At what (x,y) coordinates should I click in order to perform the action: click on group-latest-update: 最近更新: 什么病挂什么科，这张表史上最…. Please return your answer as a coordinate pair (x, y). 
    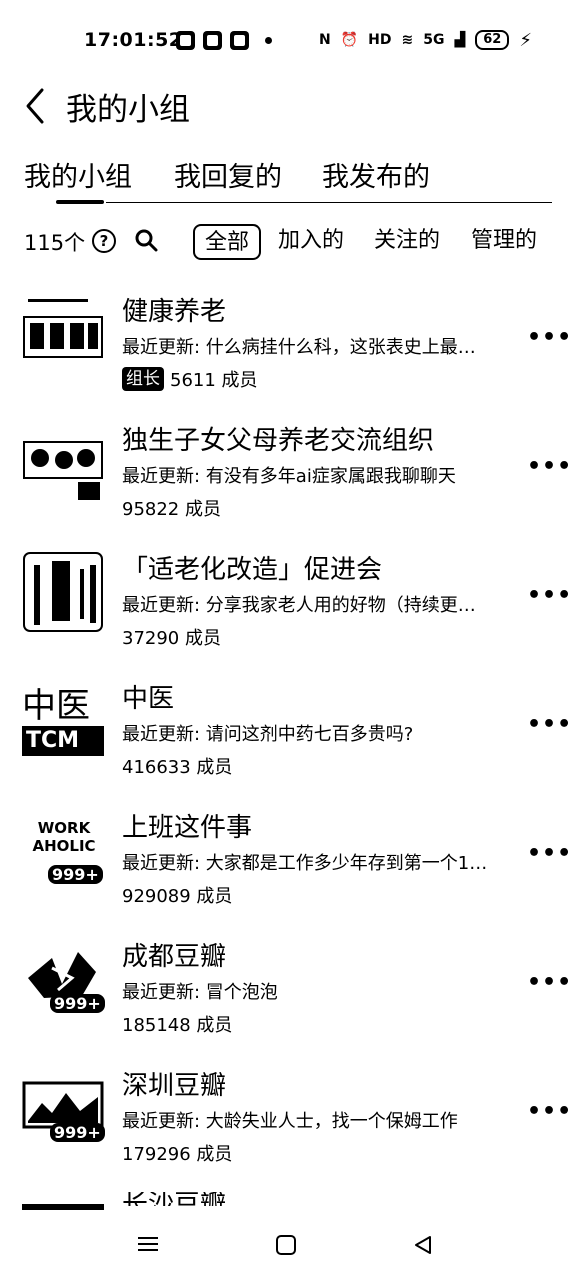
    Looking at the image, I should click on (299, 347).